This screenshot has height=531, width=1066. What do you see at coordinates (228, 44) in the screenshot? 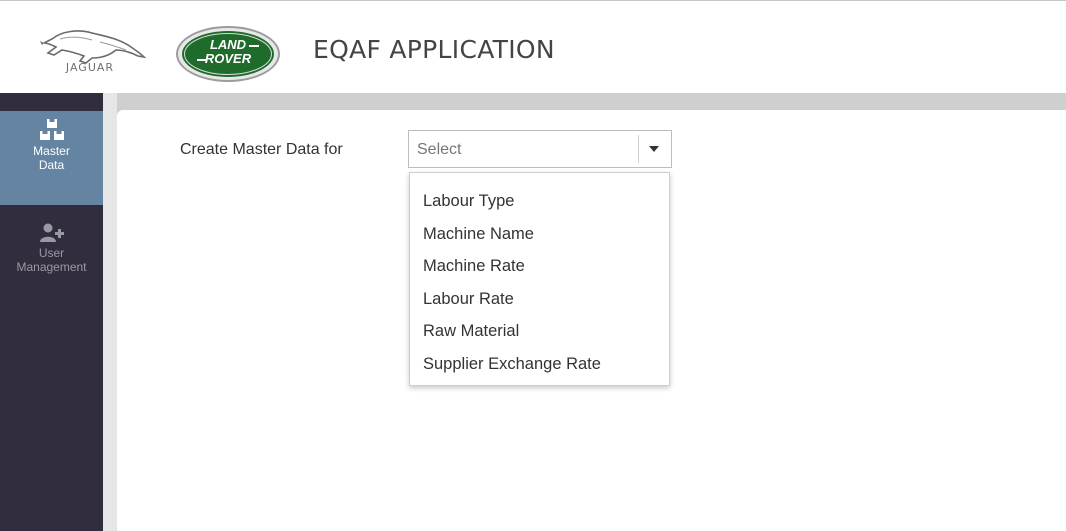
I see `land-rover-wordmark-line1: LAND` at bounding box center [228, 44].